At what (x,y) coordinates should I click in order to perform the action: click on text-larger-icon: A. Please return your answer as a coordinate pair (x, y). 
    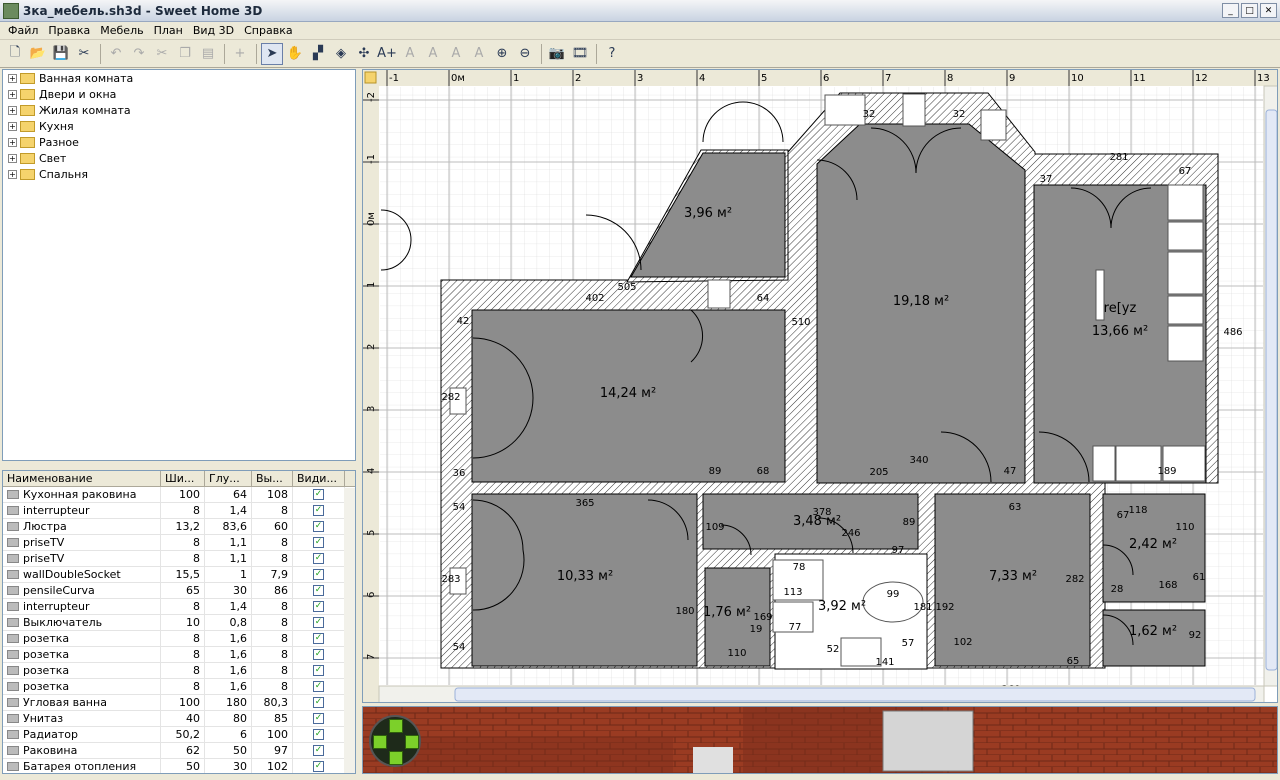
    Looking at the image, I should click on (456, 54).